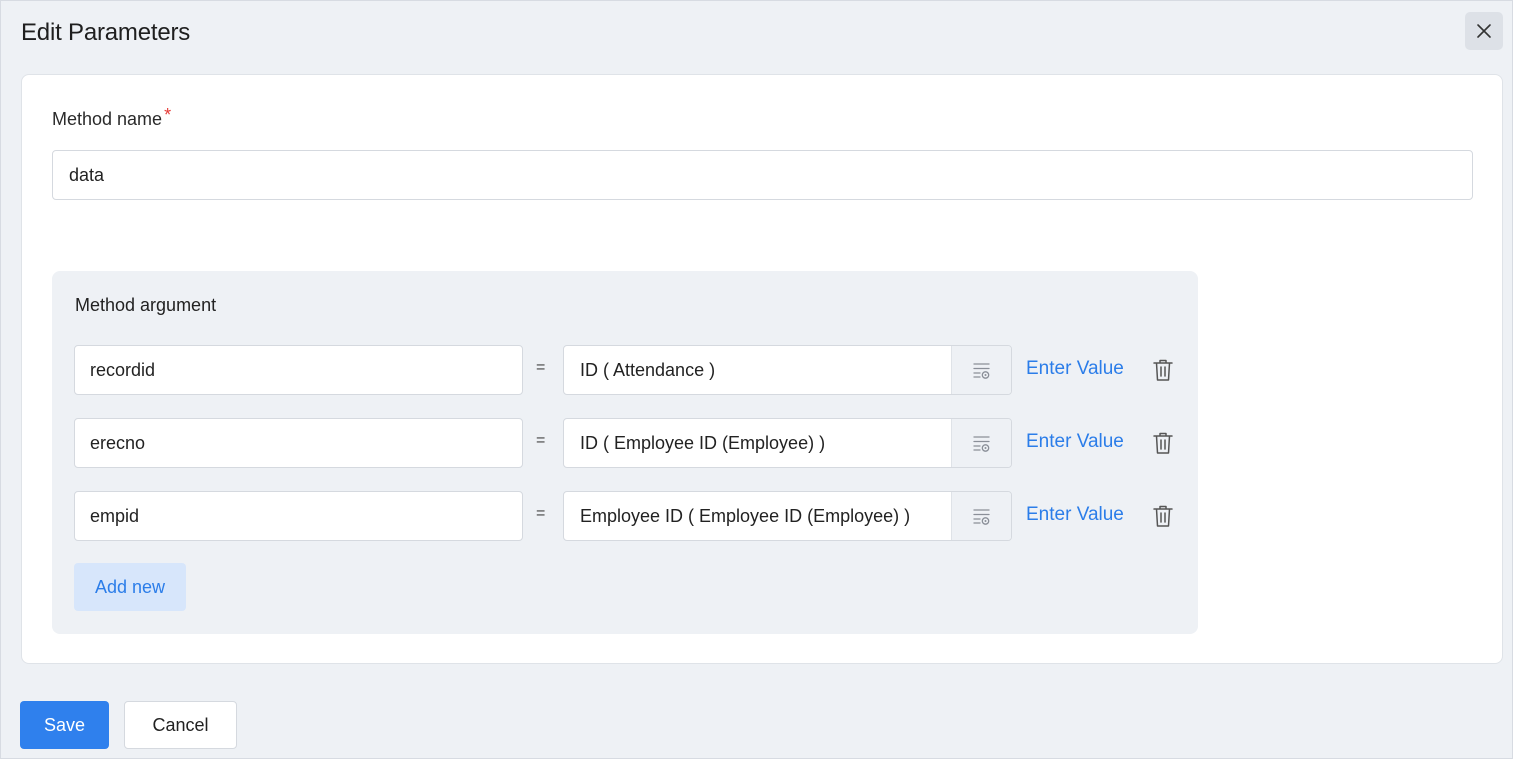  What do you see at coordinates (64, 725) in the screenshot?
I see `save-button: Save` at bounding box center [64, 725].